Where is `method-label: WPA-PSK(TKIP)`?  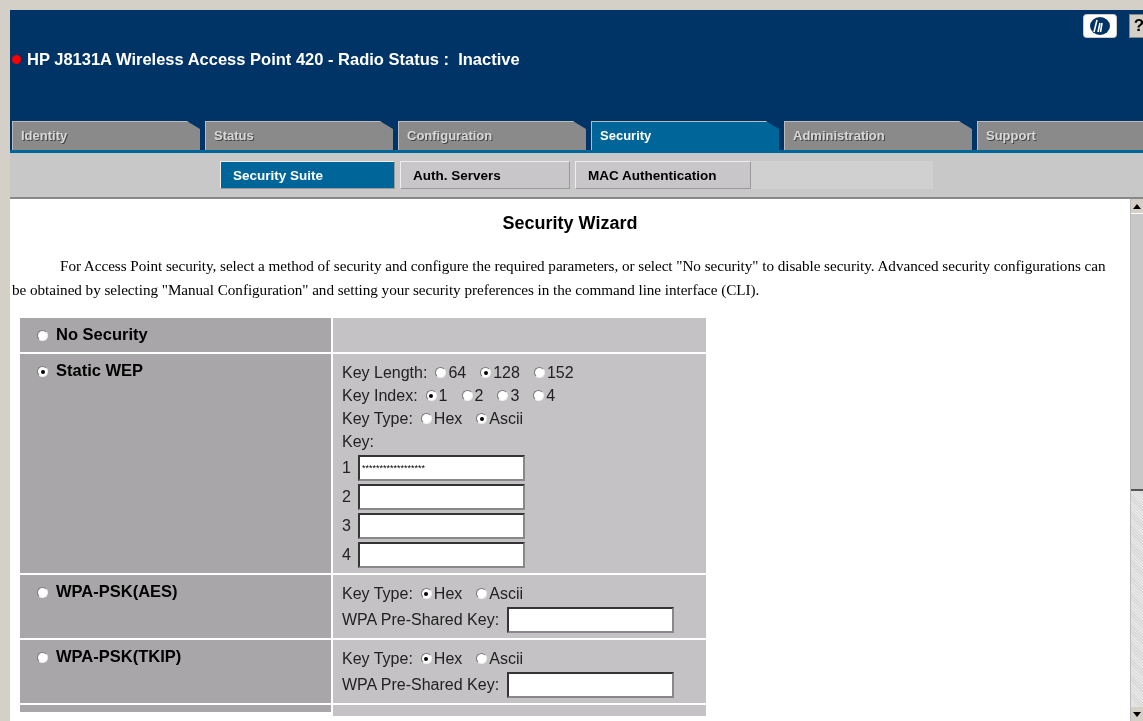 method-label: WPA-PSK(TKIP) is located at coordinates (119, 656).